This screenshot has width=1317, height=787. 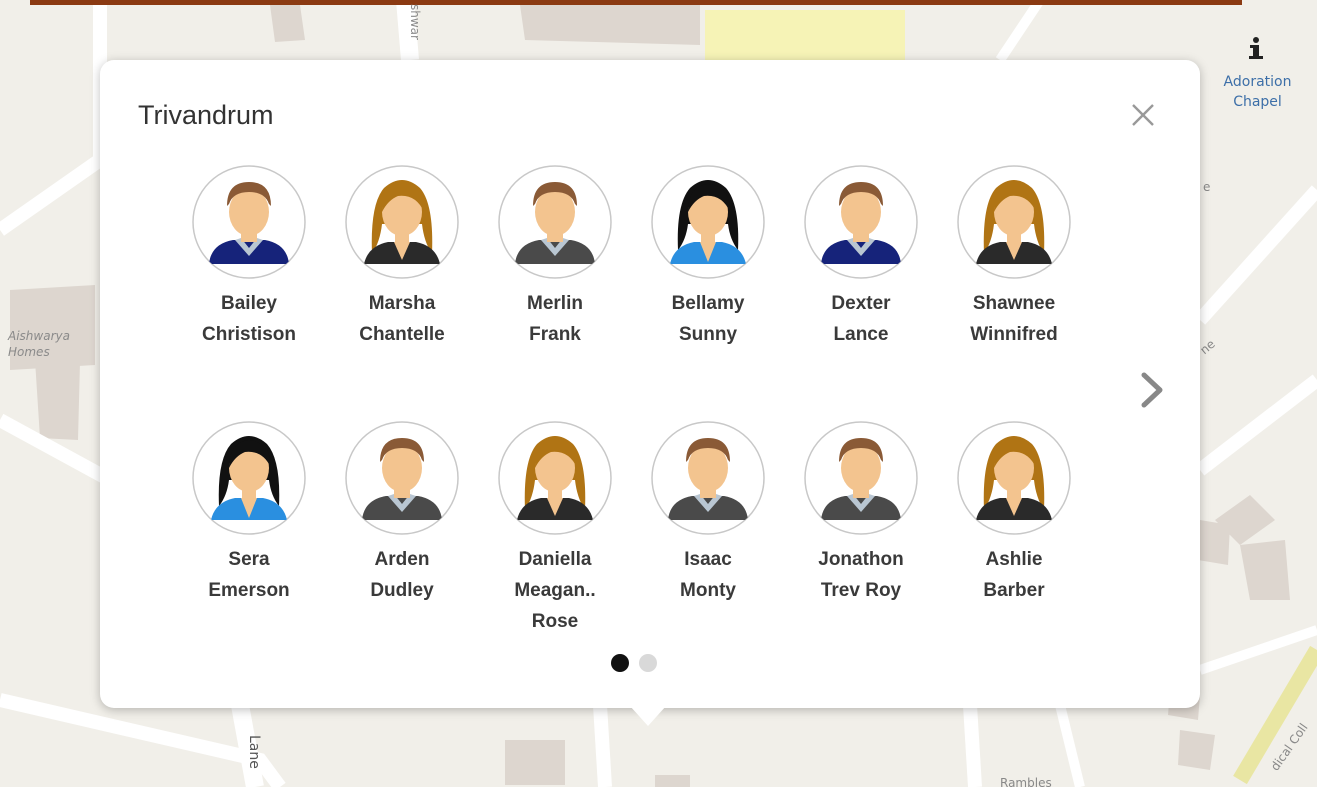 I want to click on person-card: Bailey Christison, so click(x=249, y=257).